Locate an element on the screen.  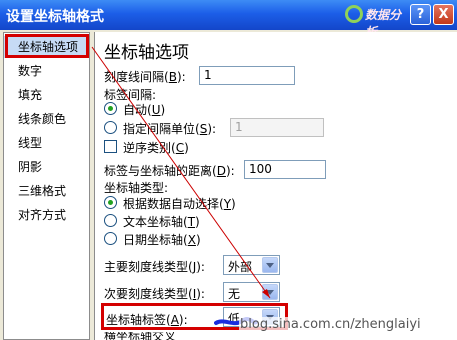
watermark-logo: 数据分析 is located at coordinates (376, 21).